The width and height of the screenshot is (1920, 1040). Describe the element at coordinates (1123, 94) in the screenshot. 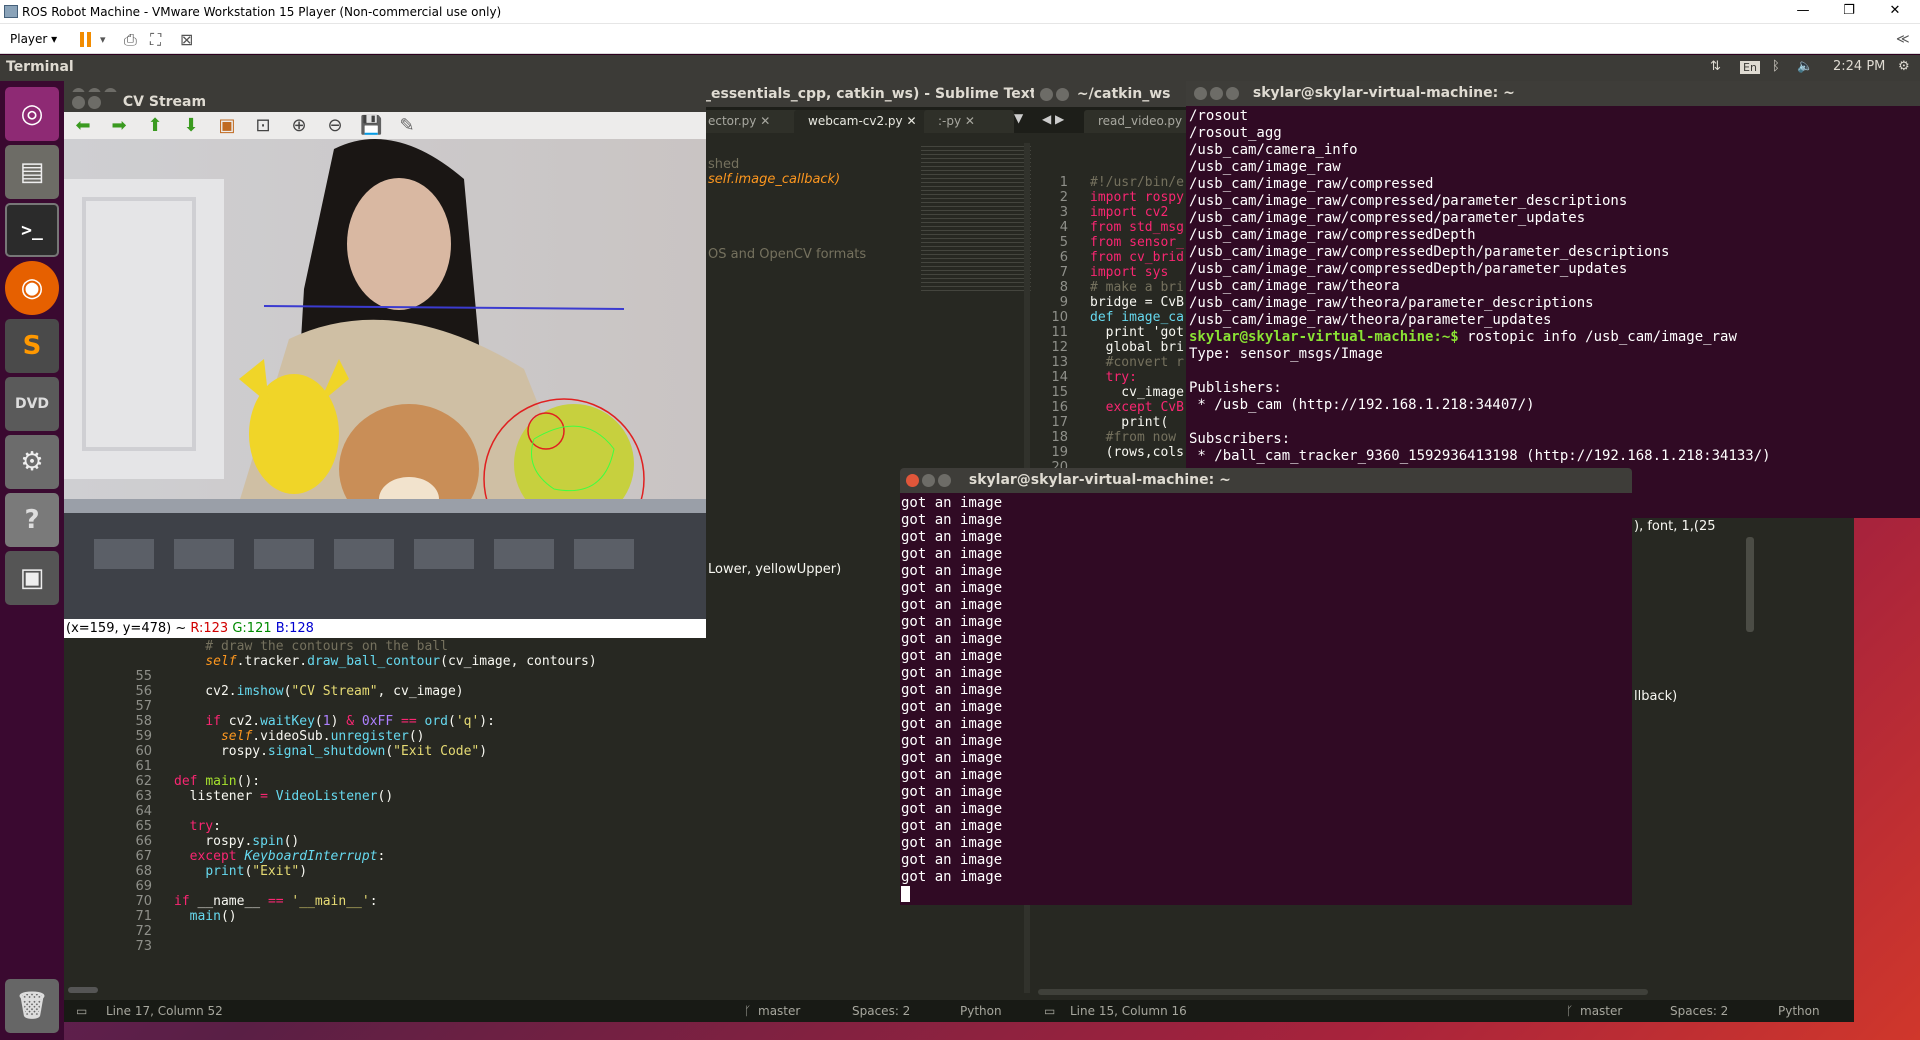

I see `sublime-right-title: ~/catkin_ws` at that location.